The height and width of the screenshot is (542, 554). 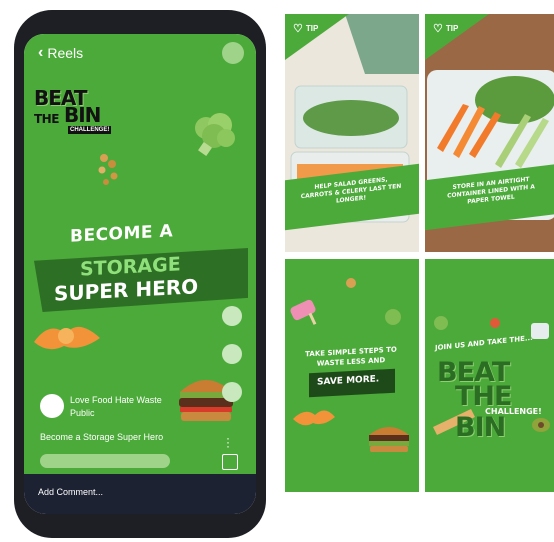 I want to click on like-button, so click(x=232, y=316).